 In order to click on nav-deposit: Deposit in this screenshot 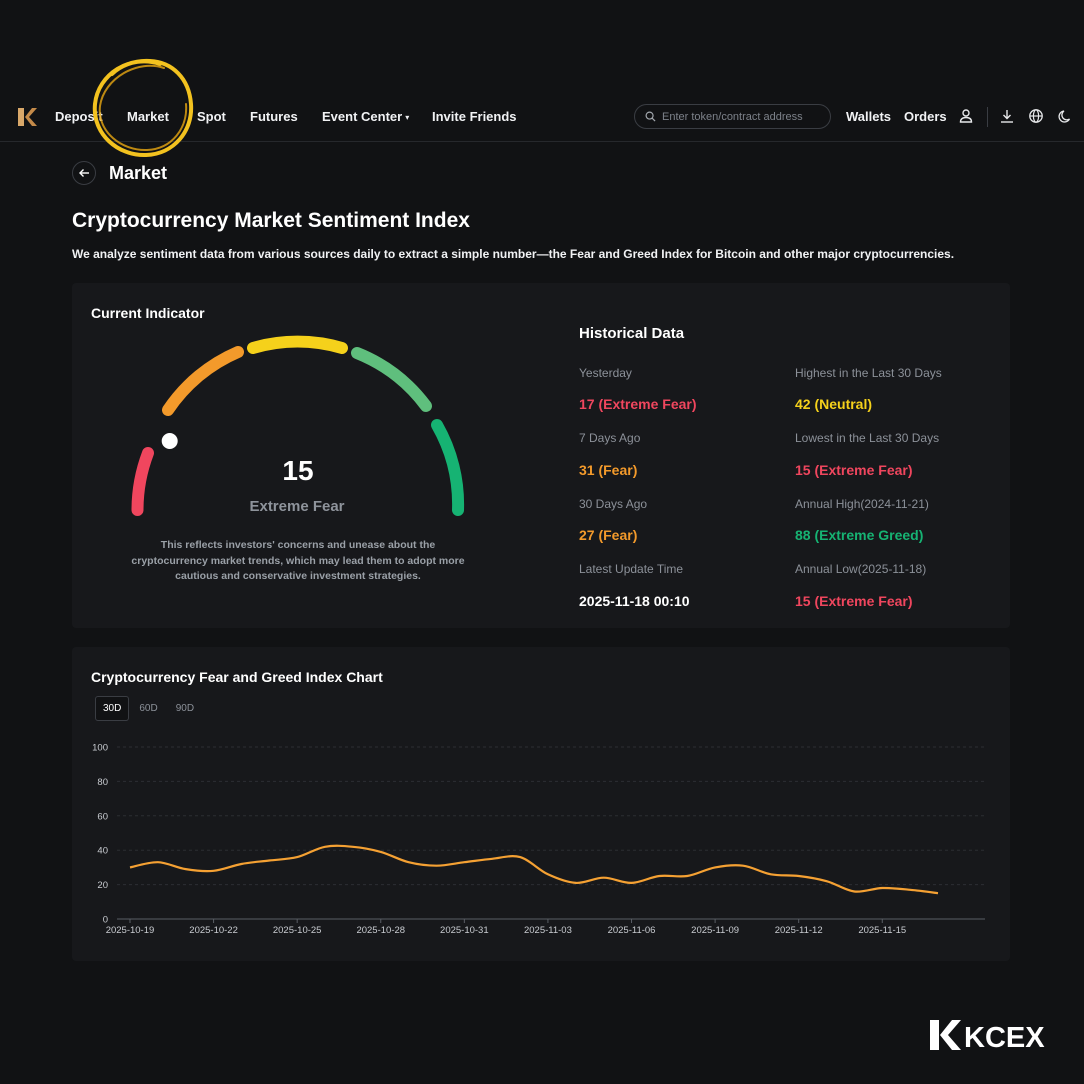, I will do `click(79, 116)`.